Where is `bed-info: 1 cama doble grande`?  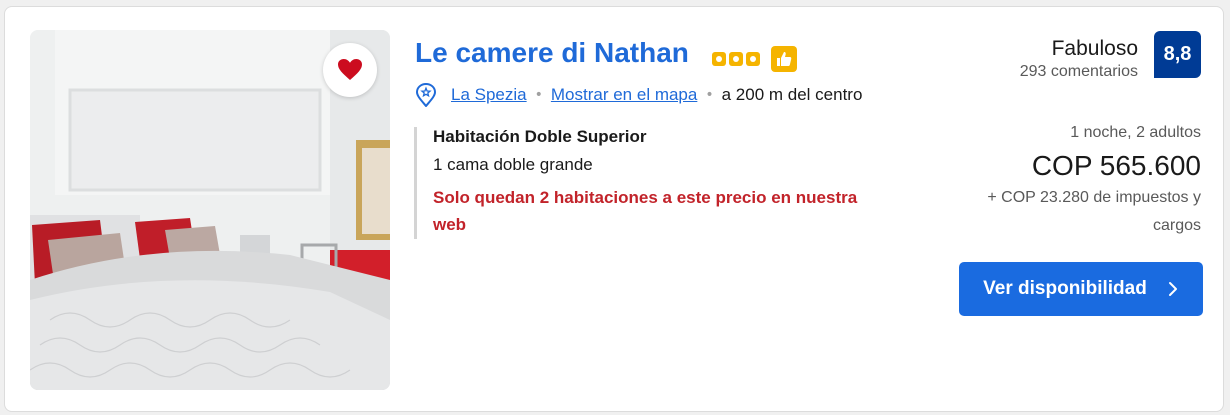
bed-info: 1 cama doble grande is located at coordinates (513, 164).